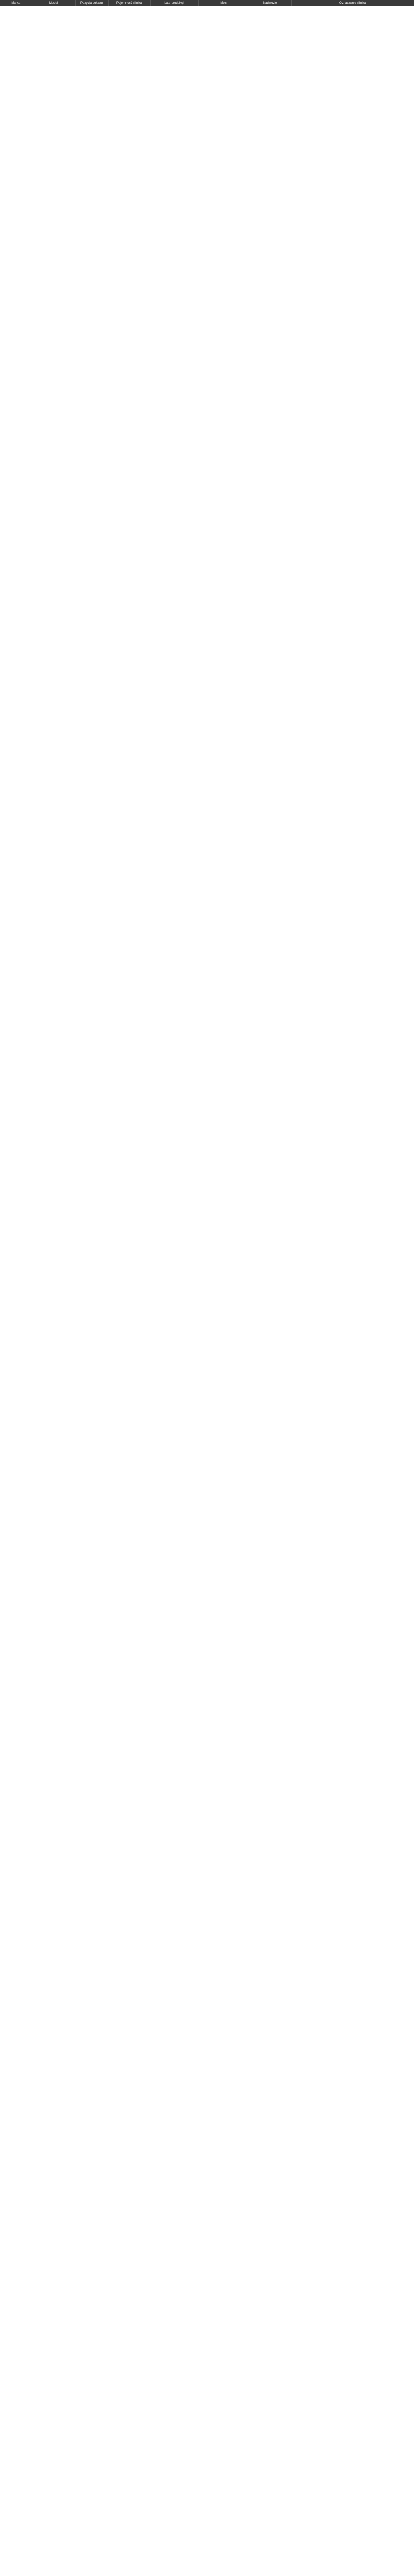 The width and height of the screenshot is (414, 2576). What do you see at coordinates (270, 3) in the screenshot?
I see `header-nadwozie: Nadwozie` at bounding box center [270, 3].